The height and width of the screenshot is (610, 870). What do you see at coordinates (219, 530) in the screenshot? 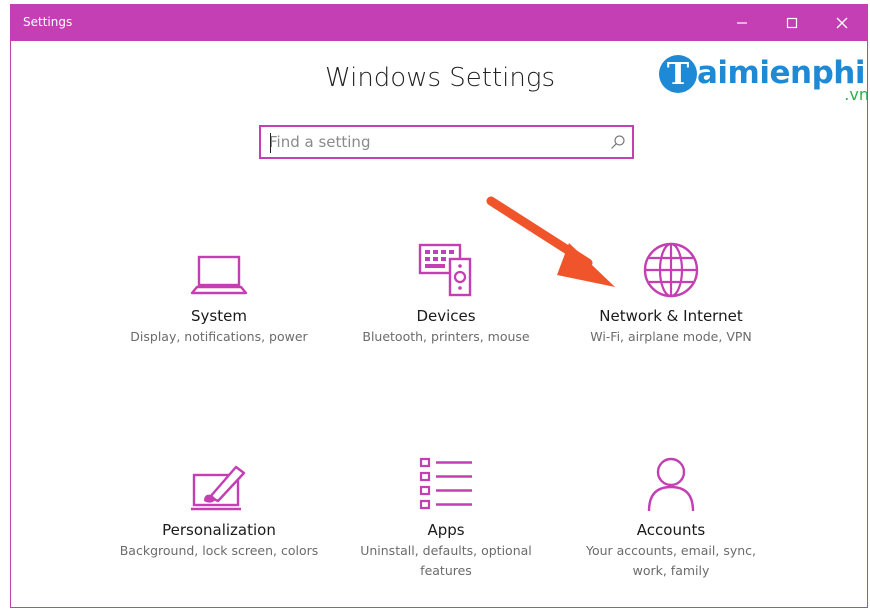
I see `tile-name: Personalization` at bounding box center [219, 530].